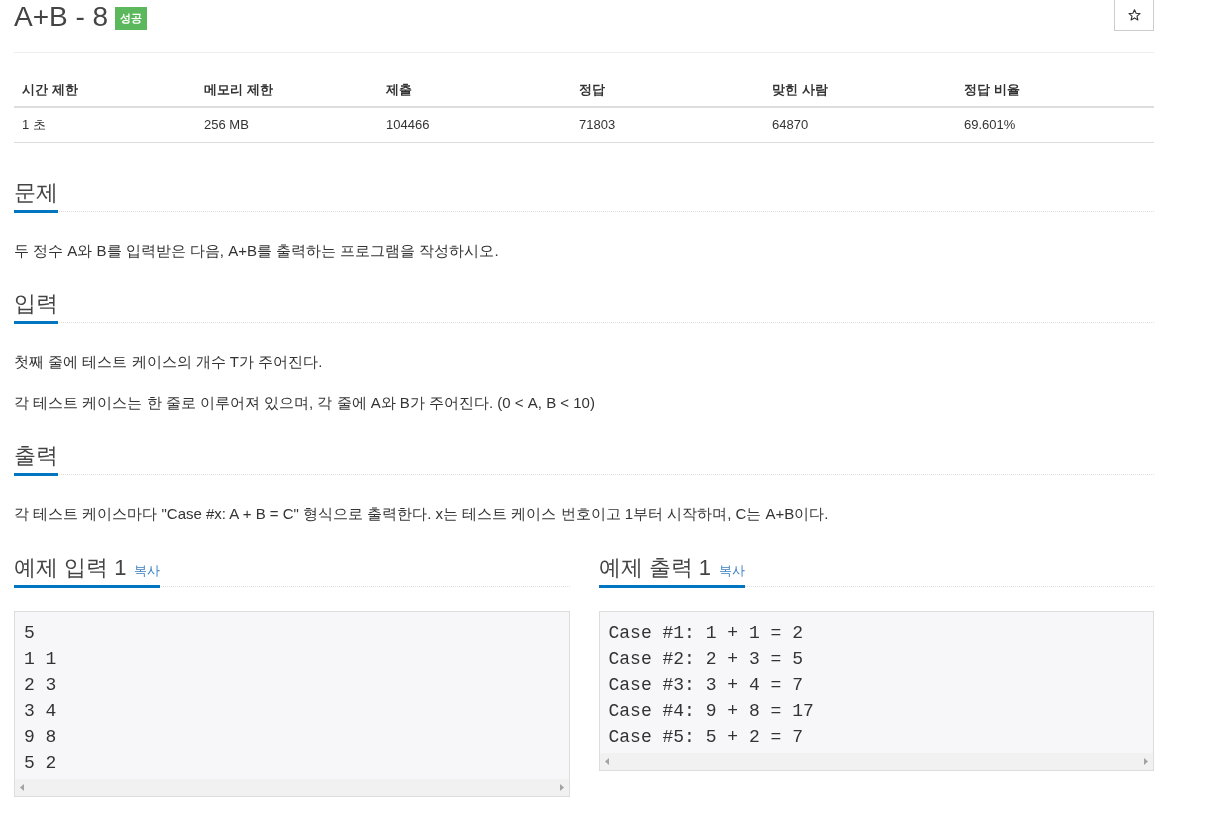 The height and width of the screenshot is (815, 1220). Describe the element at coordinates (1055, 124) in the screenshot. I see `table-cell: 69.601%` at that location.